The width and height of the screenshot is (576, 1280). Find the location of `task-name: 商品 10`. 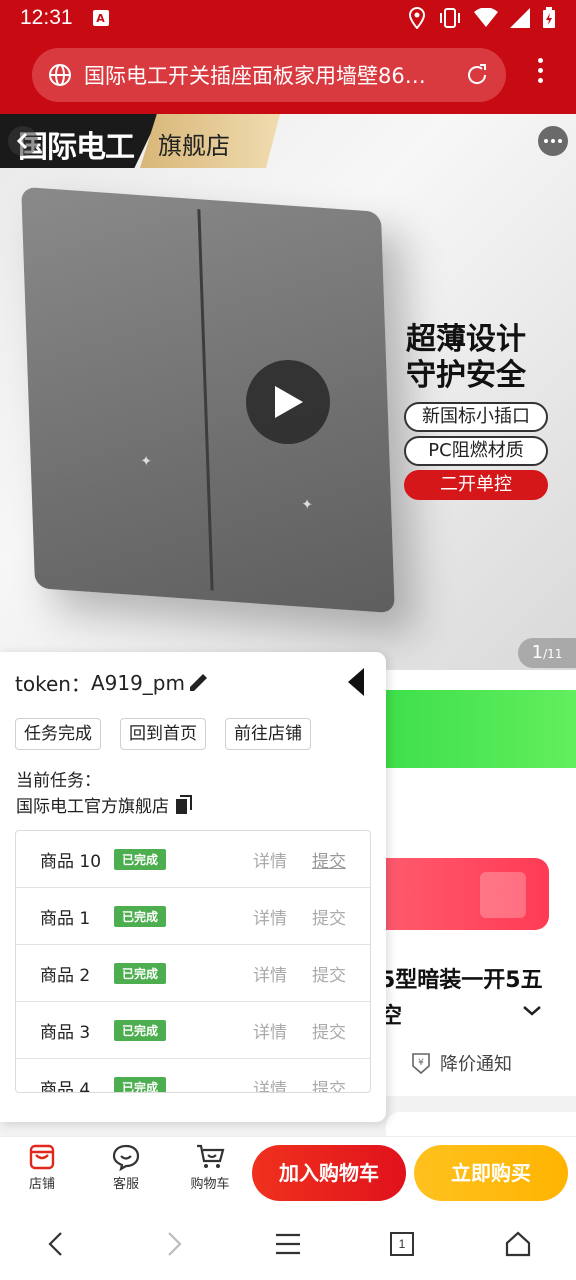

task-name: 商品 10 is located at coordinates (71, 861).